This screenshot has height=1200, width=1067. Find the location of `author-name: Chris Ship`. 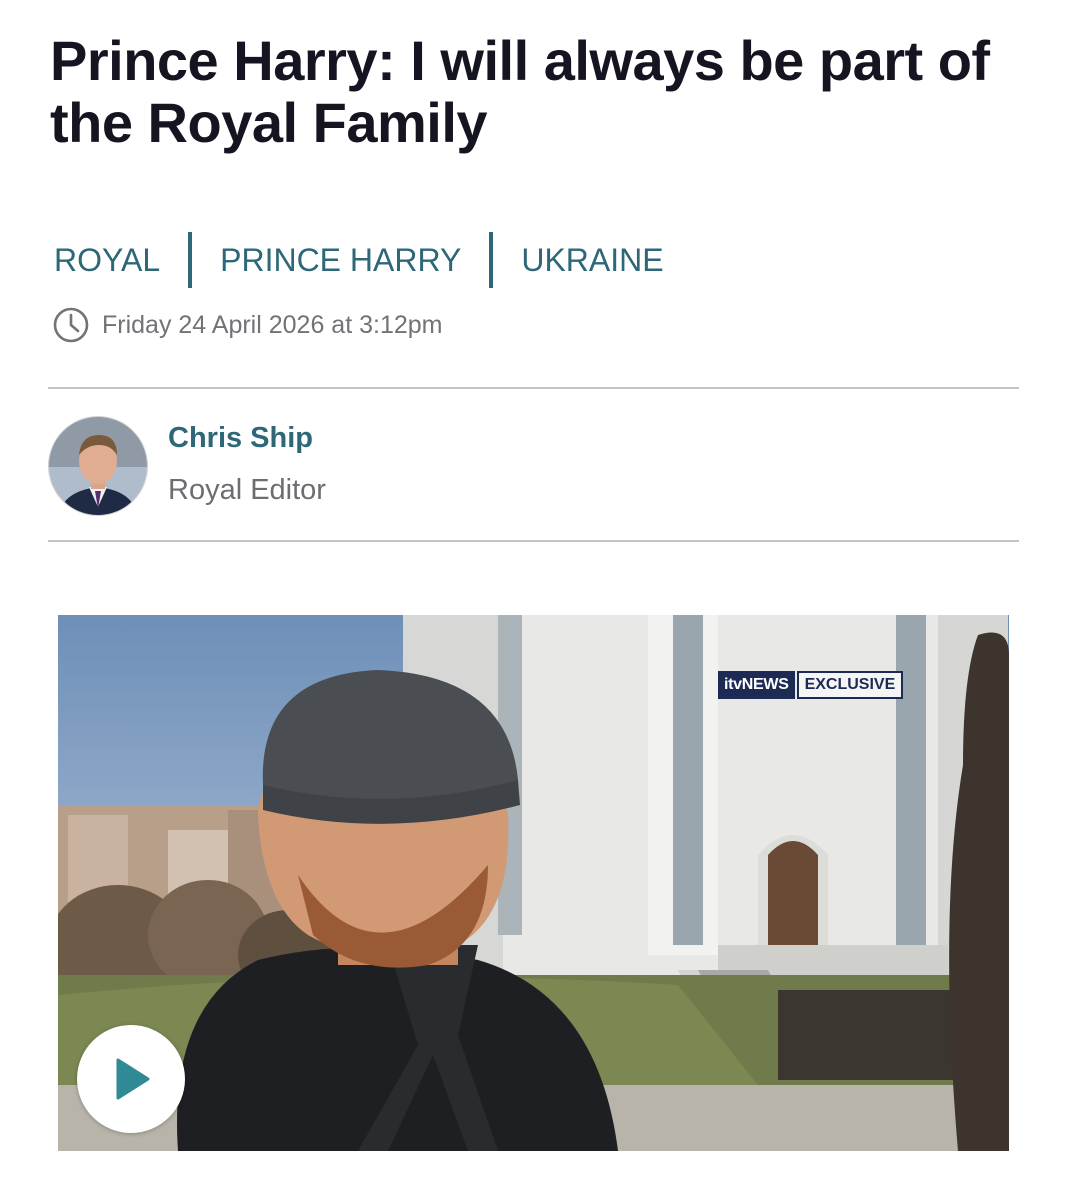

author-name: Chris Ship is located at coordinates (240, 438).